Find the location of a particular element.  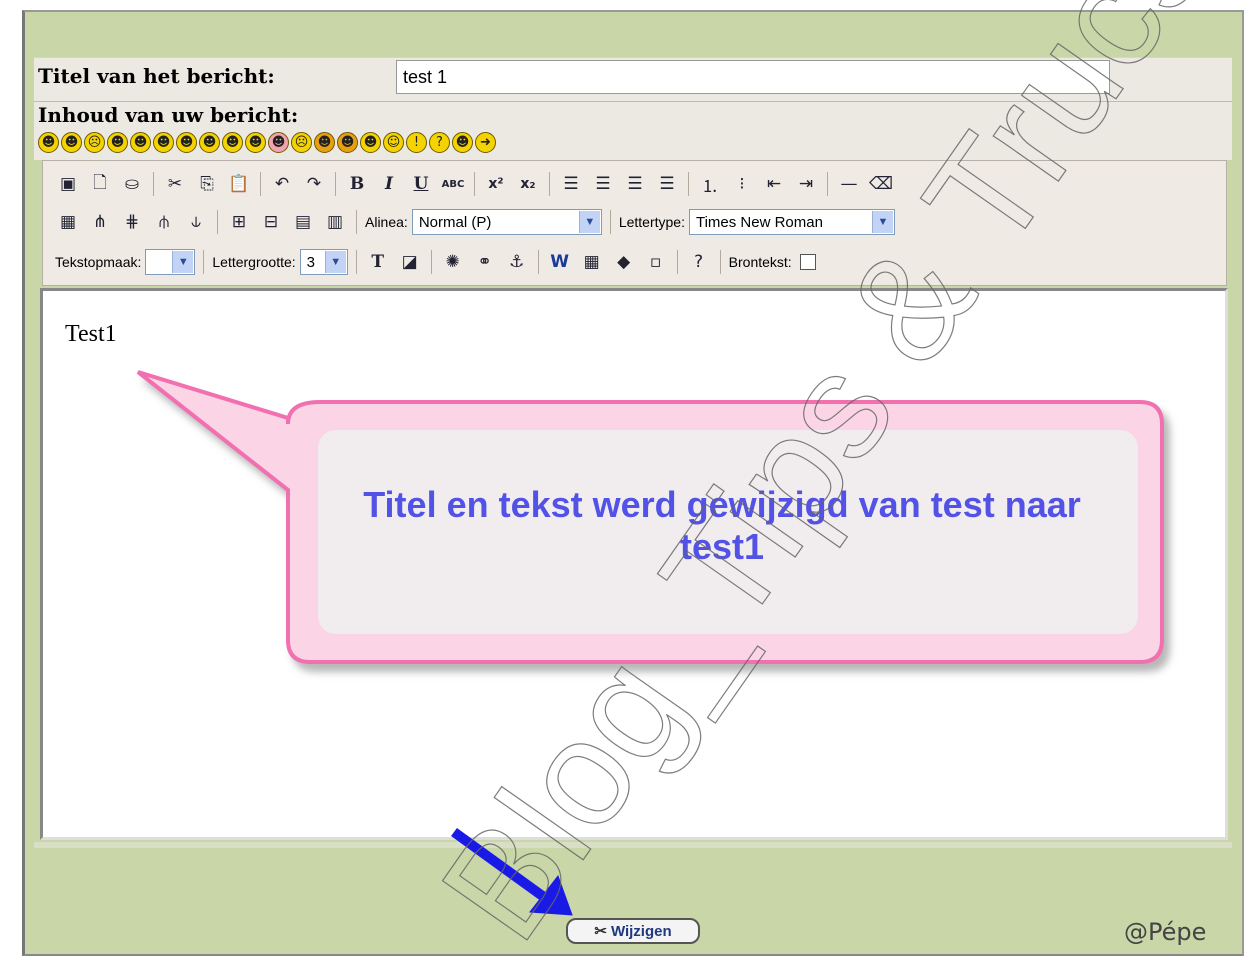

bold-icon: B is located at coordinates (357, 184).